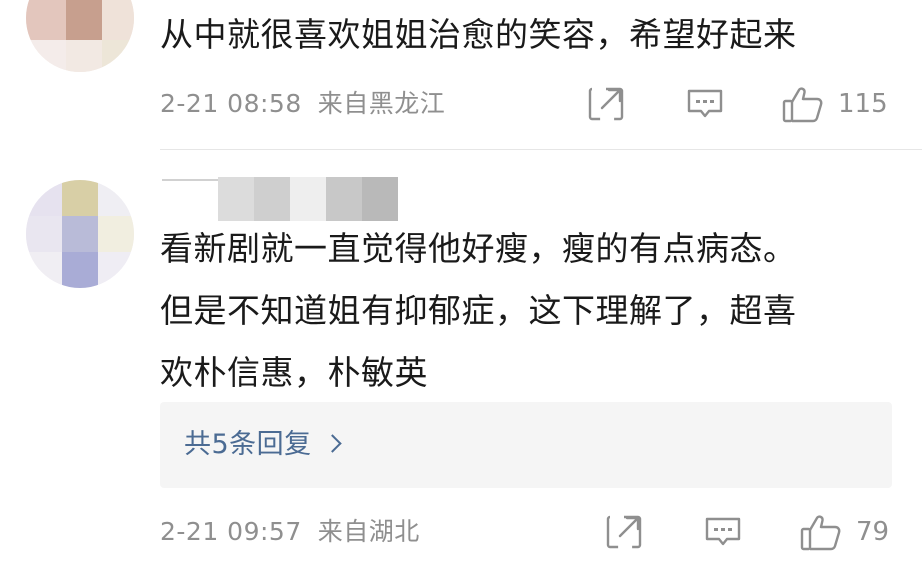  What do you see at coordinates (873, 532) in the screenshot?
I see `like-count: 79` at bounding box center [873, 532].